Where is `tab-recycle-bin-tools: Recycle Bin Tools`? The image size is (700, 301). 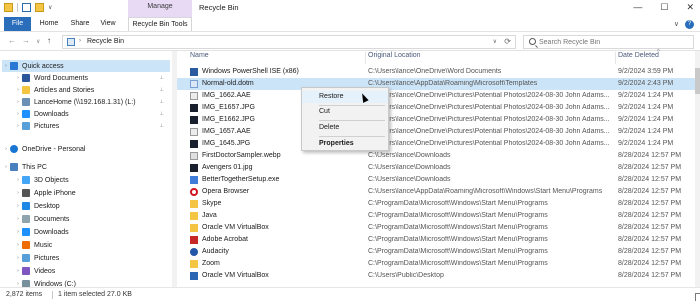 tab-recycle-bin-tools: Recycle Bin Tools is located at coordinates (160, 24).